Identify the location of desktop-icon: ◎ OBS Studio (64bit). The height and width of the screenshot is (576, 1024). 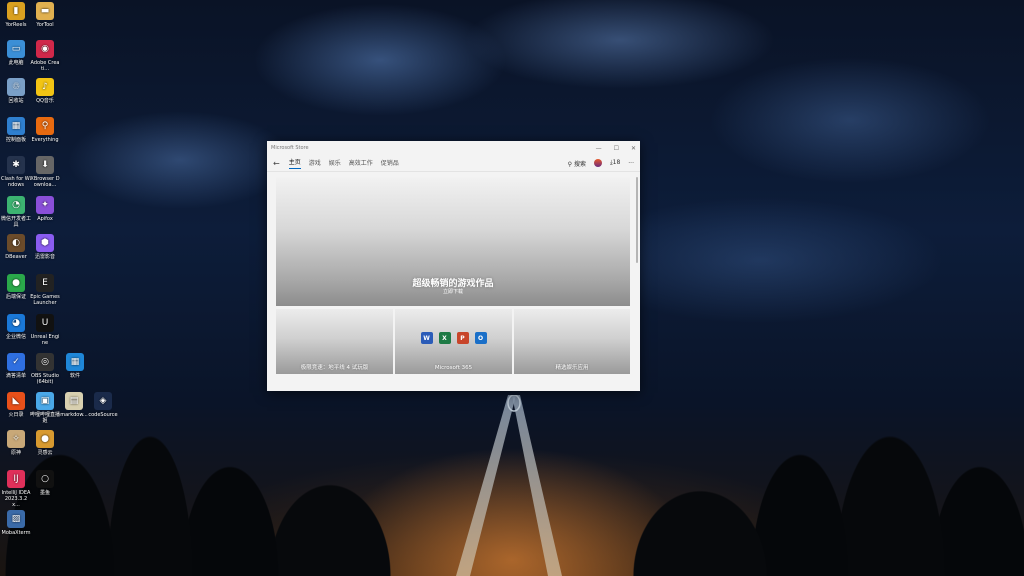
(45, 369).